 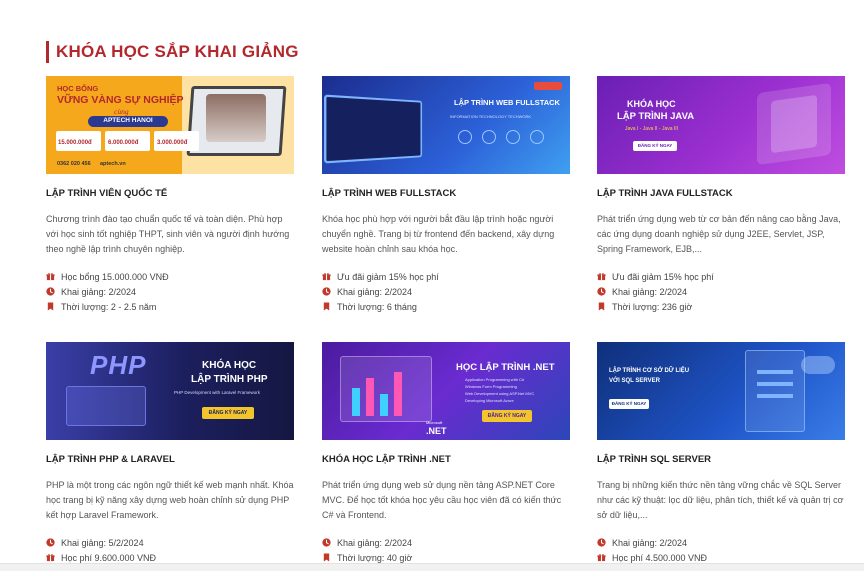 What do you see at coordinates (489, 400) in the screenshot?
I see `thumb-text: Developing Microsoft Azure` at bounding box center [489, 400].